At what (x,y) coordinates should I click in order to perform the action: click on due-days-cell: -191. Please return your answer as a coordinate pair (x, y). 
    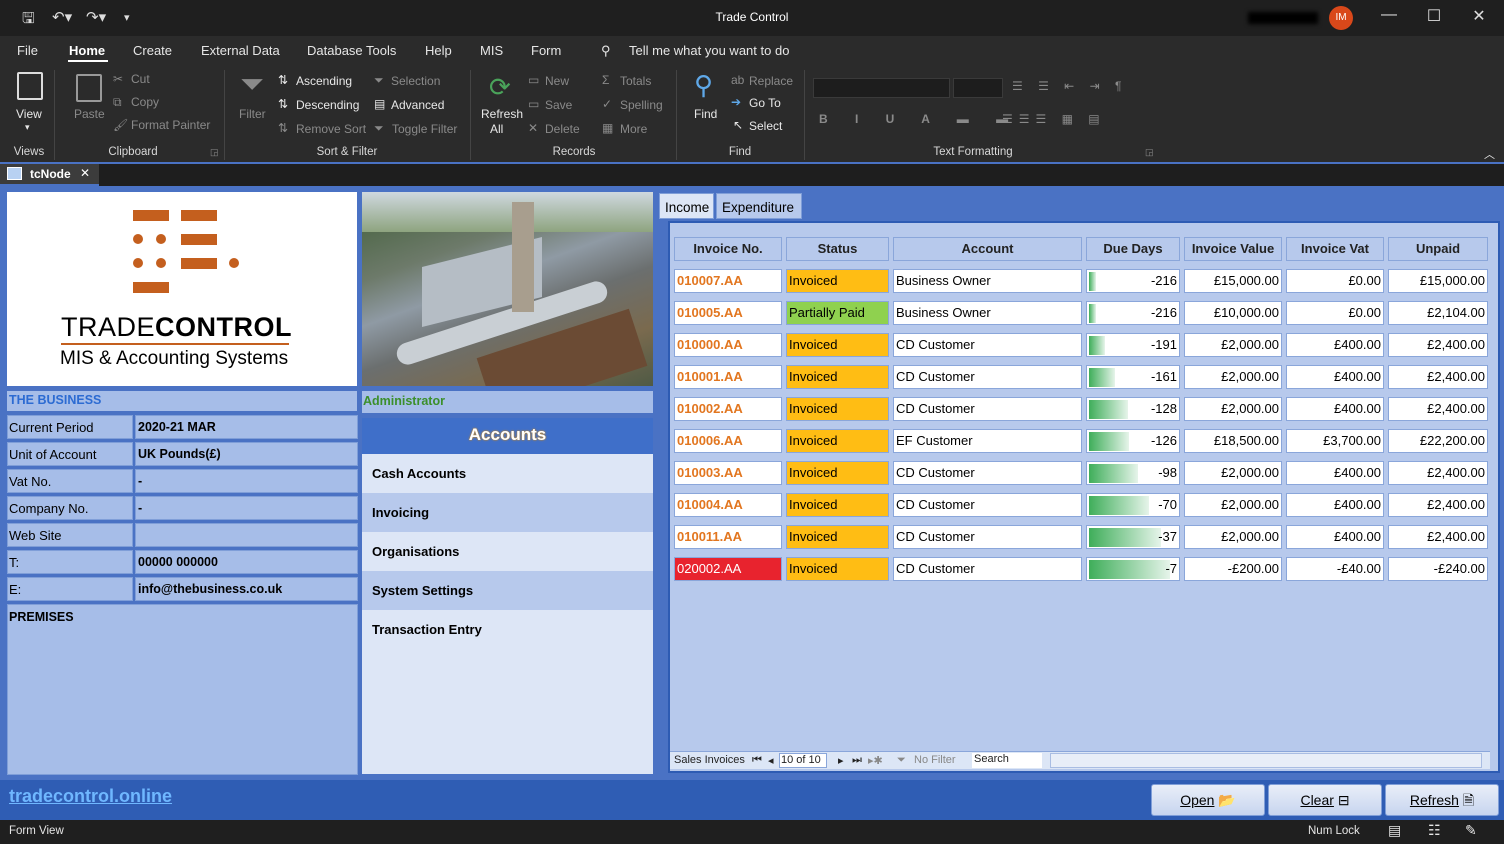
    Looking at the image, I should click on (1133, 345).